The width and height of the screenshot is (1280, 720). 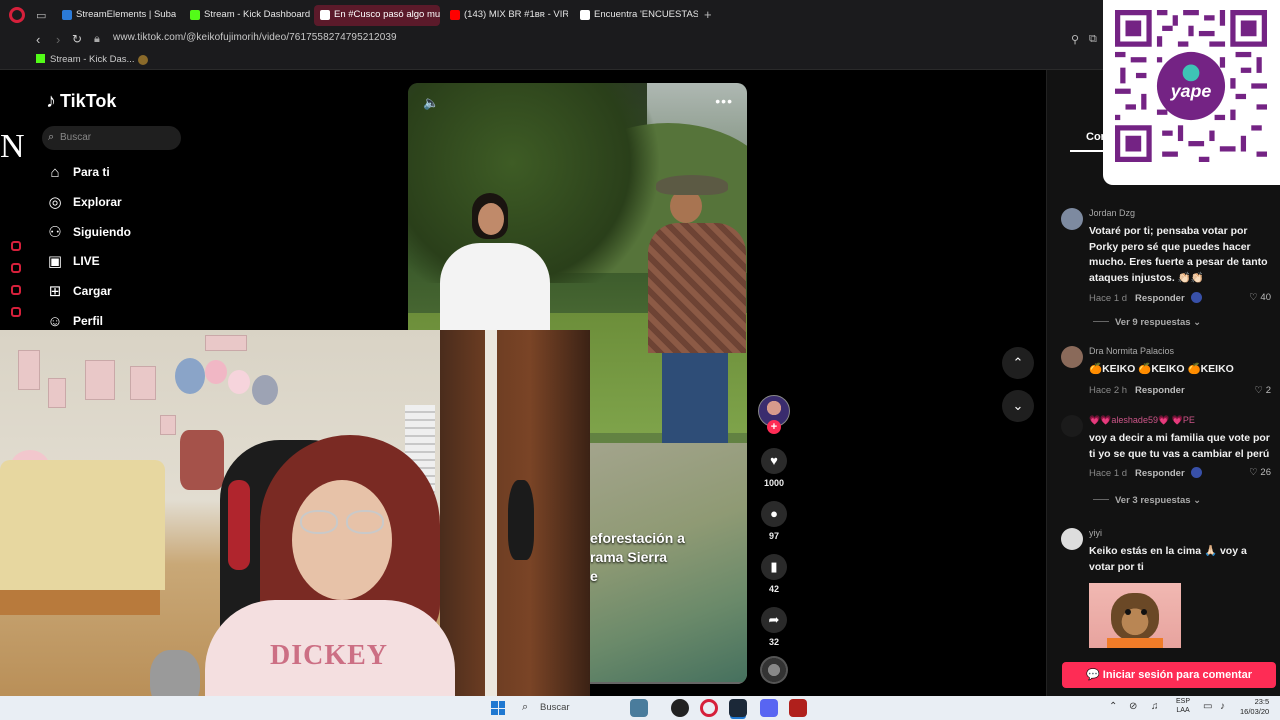 I want to click on commenter-name: 💗💗aleshade59💗 💗PE, so click(x=1142, y=420).